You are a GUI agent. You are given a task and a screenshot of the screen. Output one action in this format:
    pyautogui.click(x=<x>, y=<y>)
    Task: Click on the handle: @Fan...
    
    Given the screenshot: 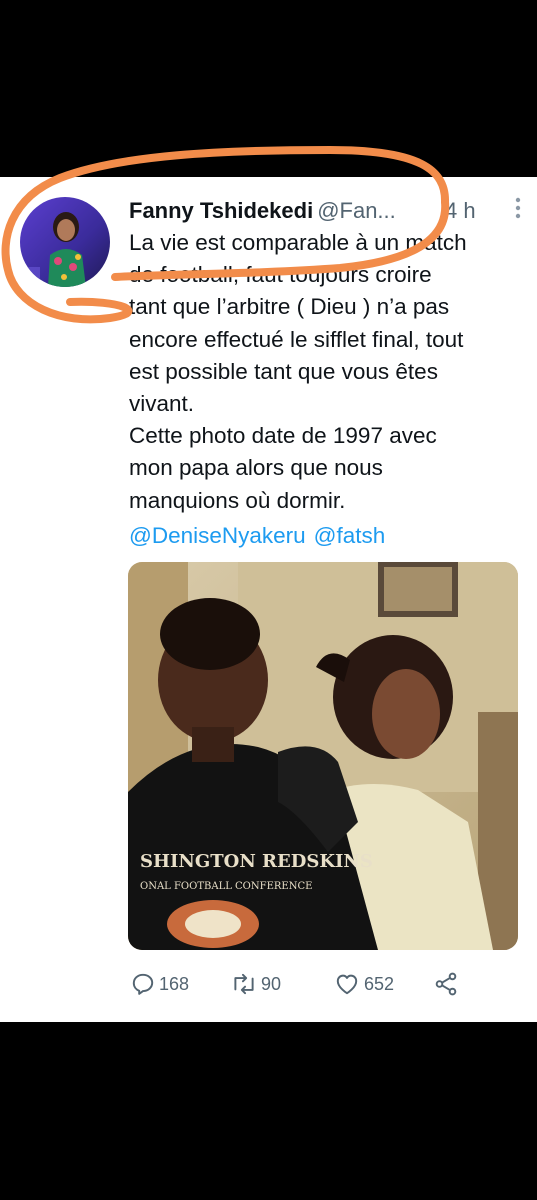 What is the action you would take?
    pyautogui.click(x=356, y=210)
    